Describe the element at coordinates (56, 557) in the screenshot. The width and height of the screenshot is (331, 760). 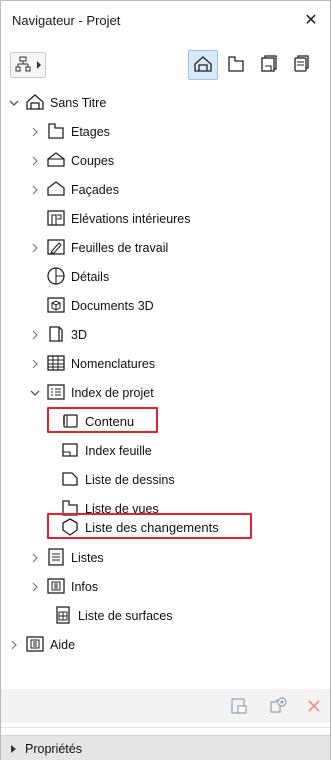
I see `list-icon` at that location.